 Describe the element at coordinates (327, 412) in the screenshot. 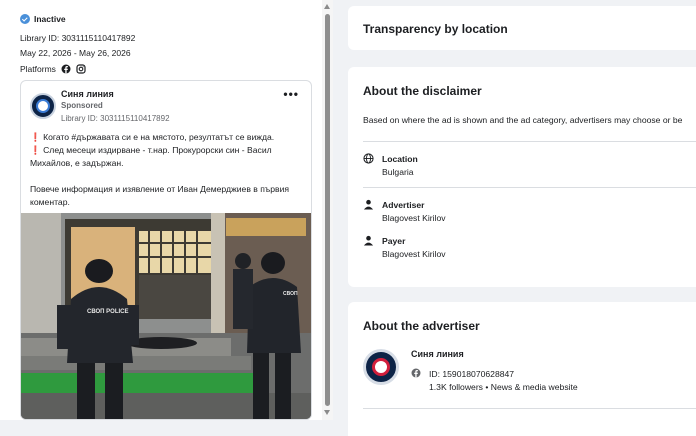

I see `scroll-down-arrow-icon` at that location.